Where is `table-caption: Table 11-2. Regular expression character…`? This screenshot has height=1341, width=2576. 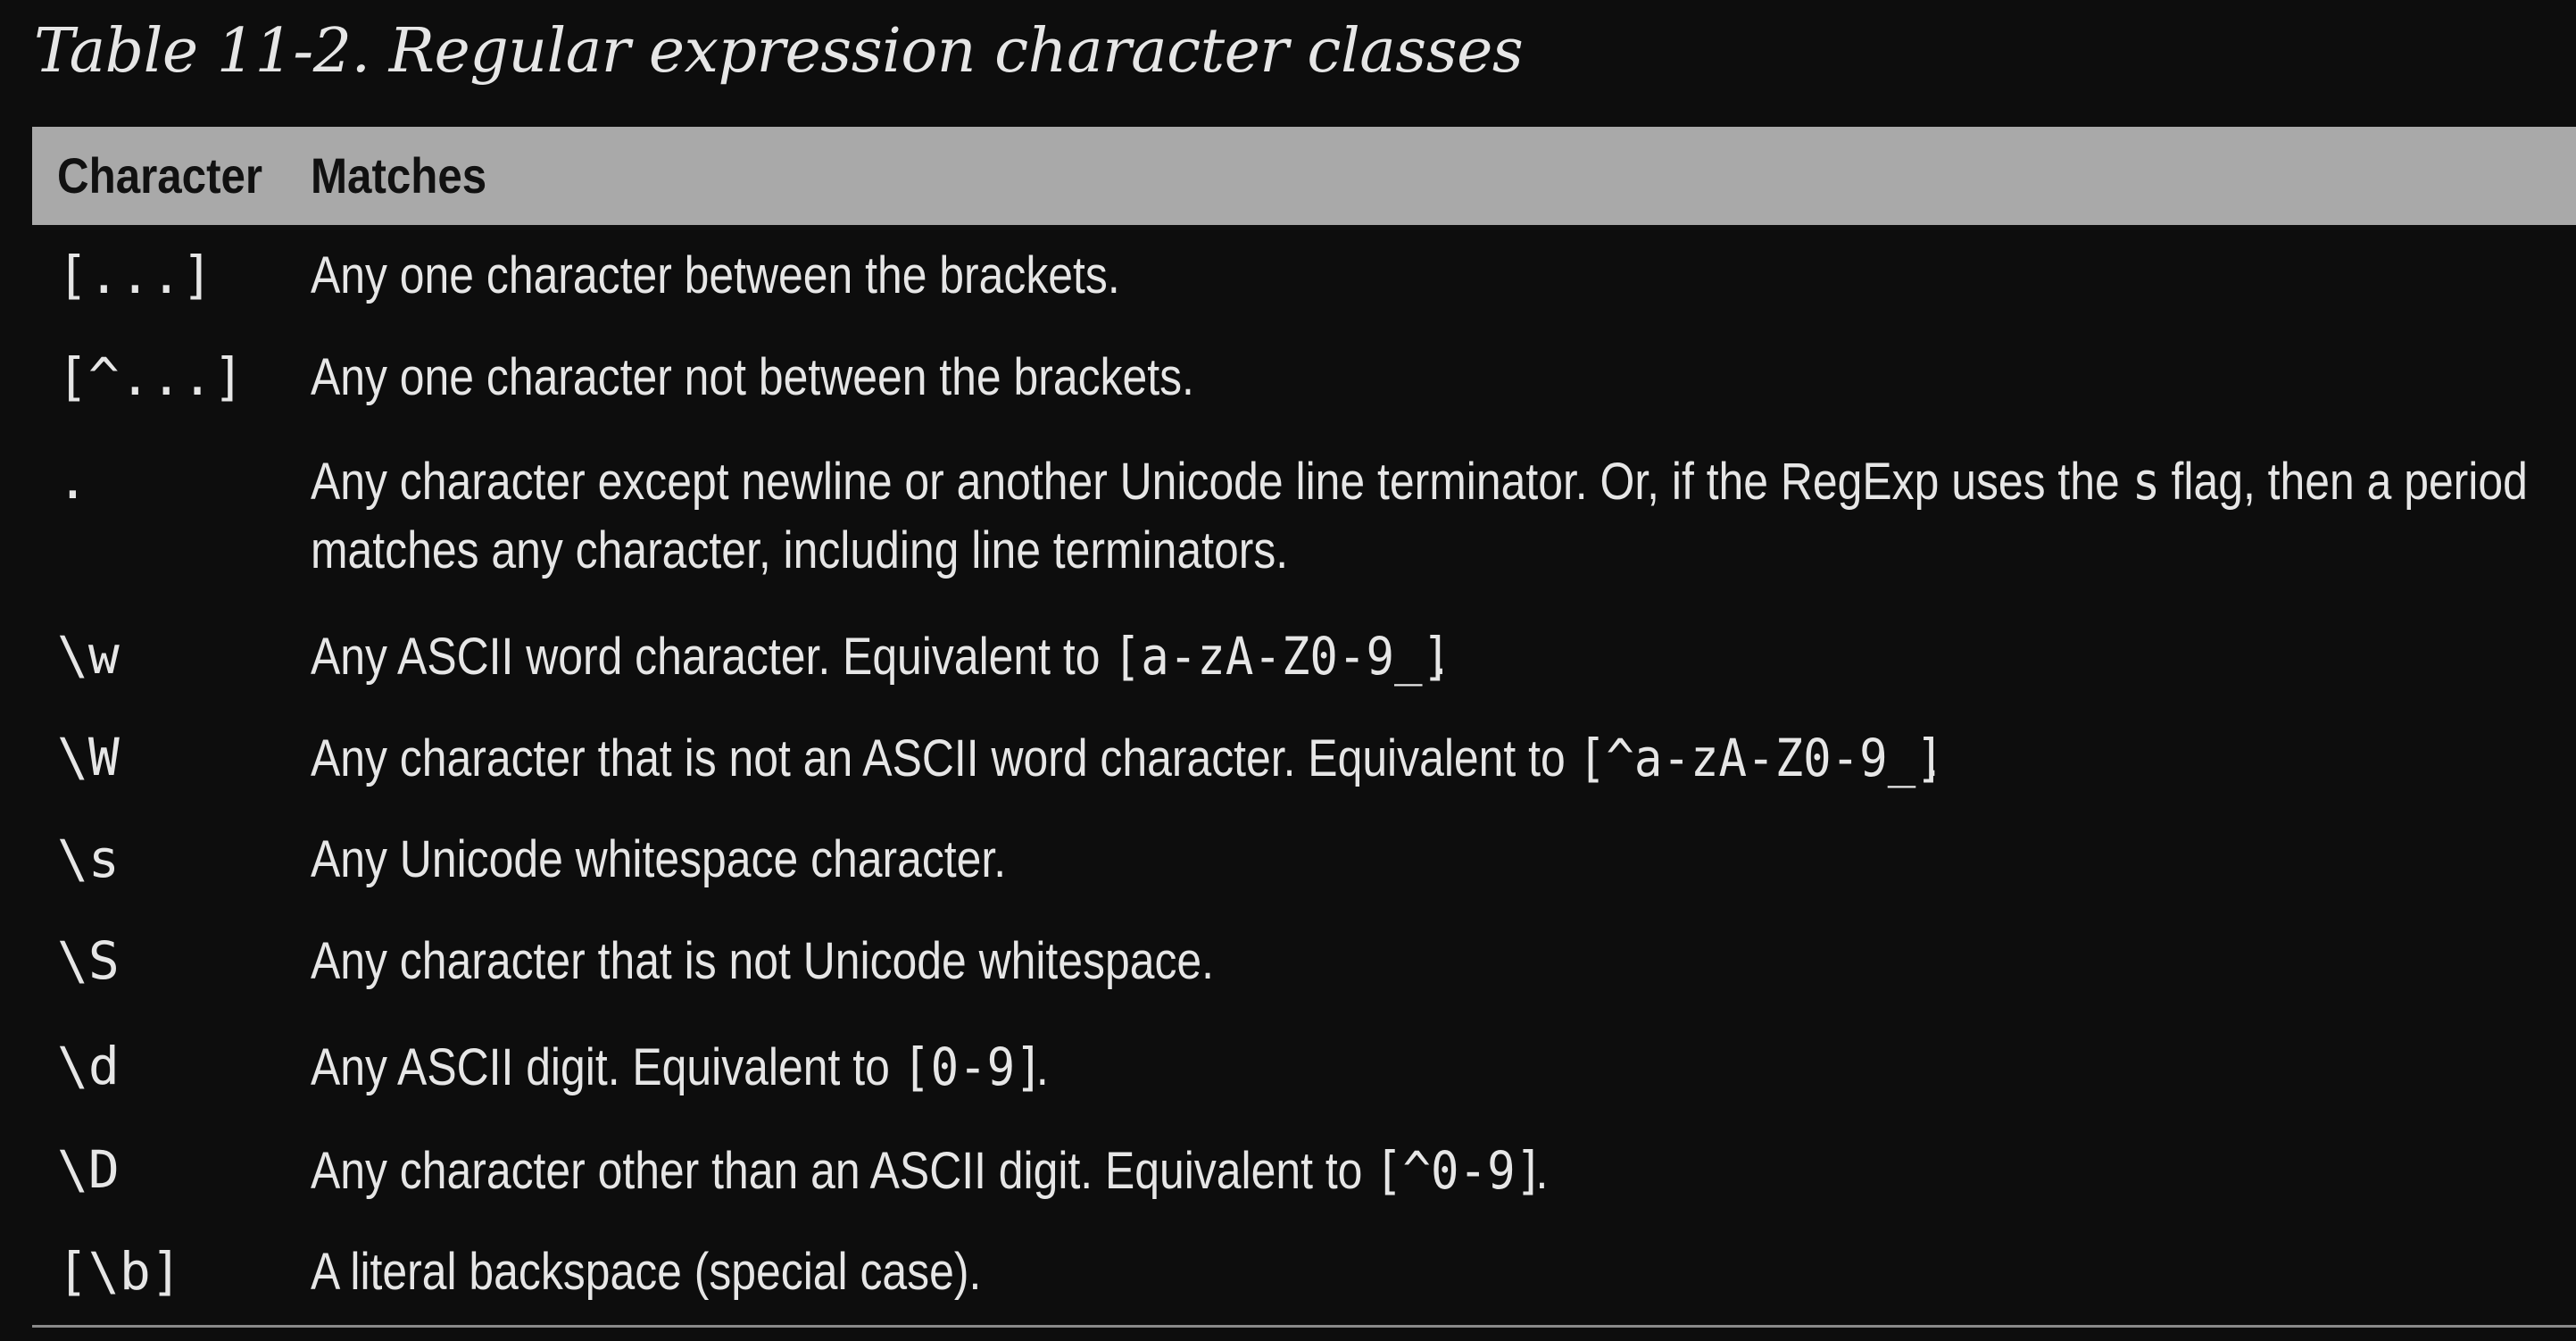 table-caption: Table 11-2. Regular expression character… is located at coordinates (779, 51).